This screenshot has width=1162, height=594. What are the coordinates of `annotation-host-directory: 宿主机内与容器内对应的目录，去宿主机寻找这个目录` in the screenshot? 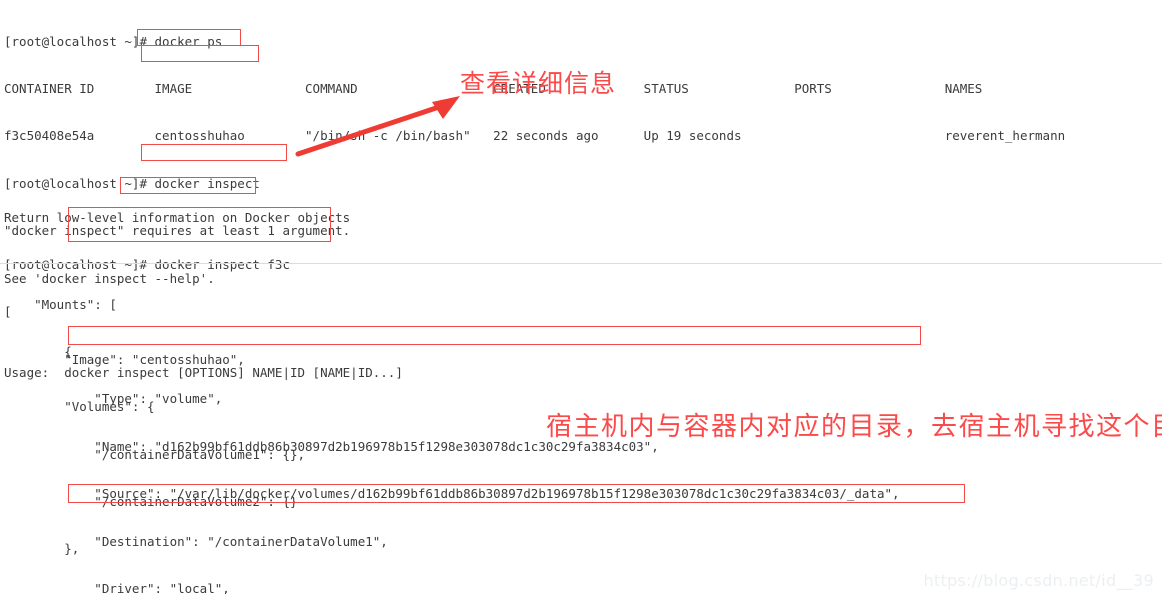 It's located at (854, 427).